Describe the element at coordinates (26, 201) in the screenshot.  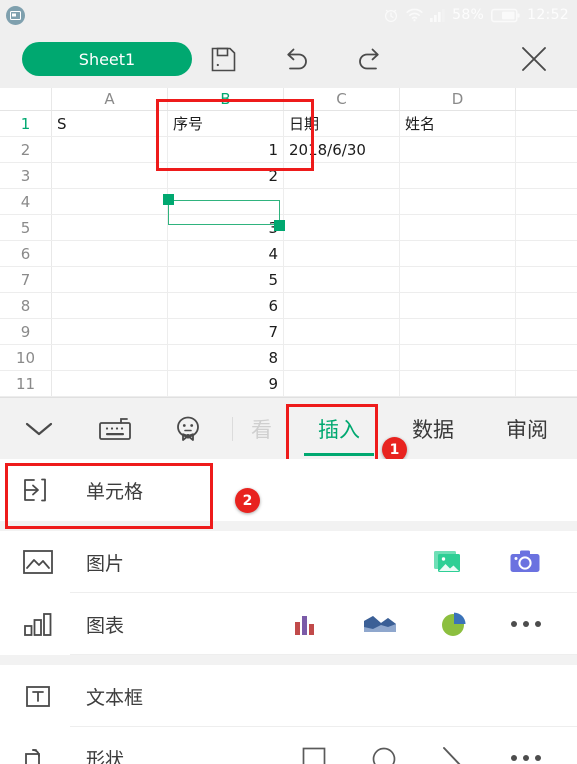
I see `row-header: 4` at that location.